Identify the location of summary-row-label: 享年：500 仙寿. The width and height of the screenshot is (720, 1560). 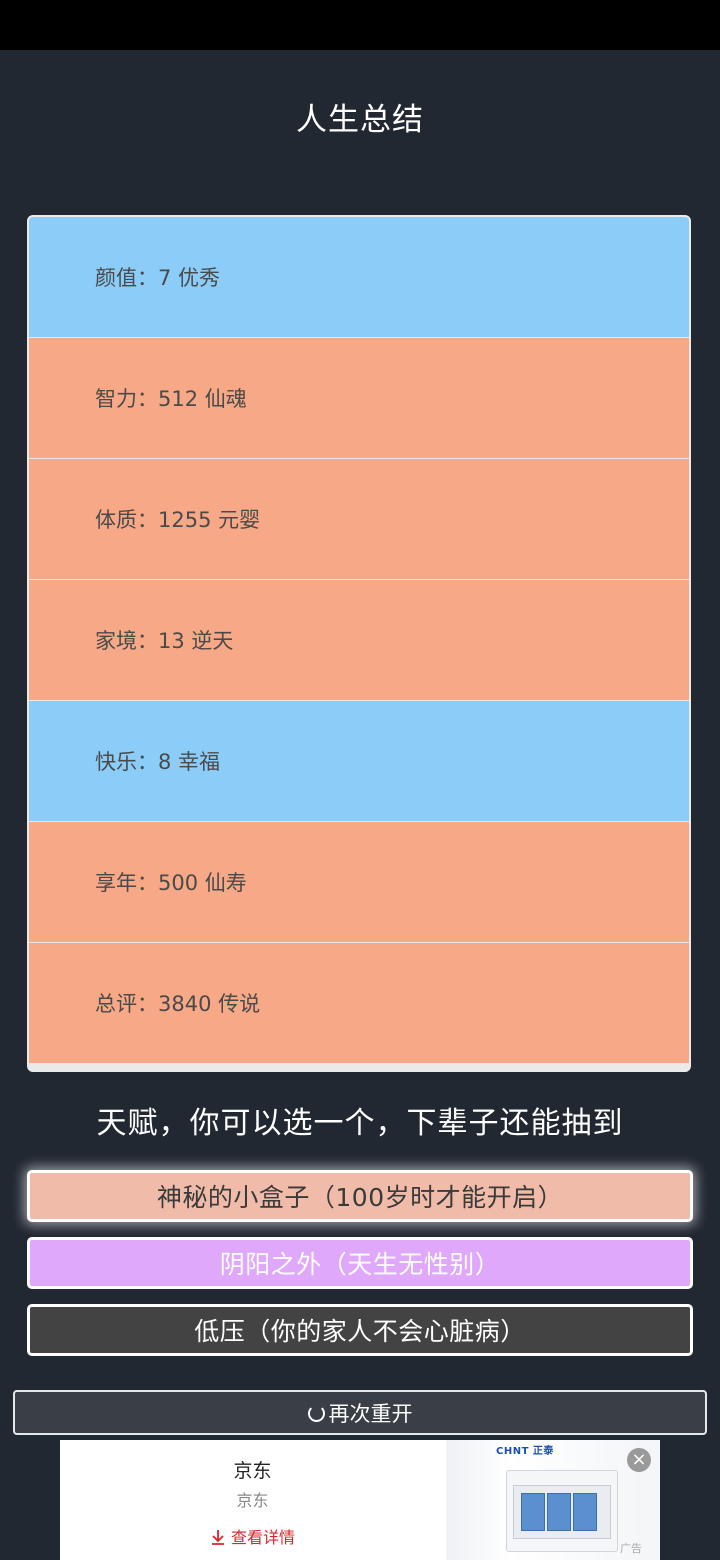
(171, 883).